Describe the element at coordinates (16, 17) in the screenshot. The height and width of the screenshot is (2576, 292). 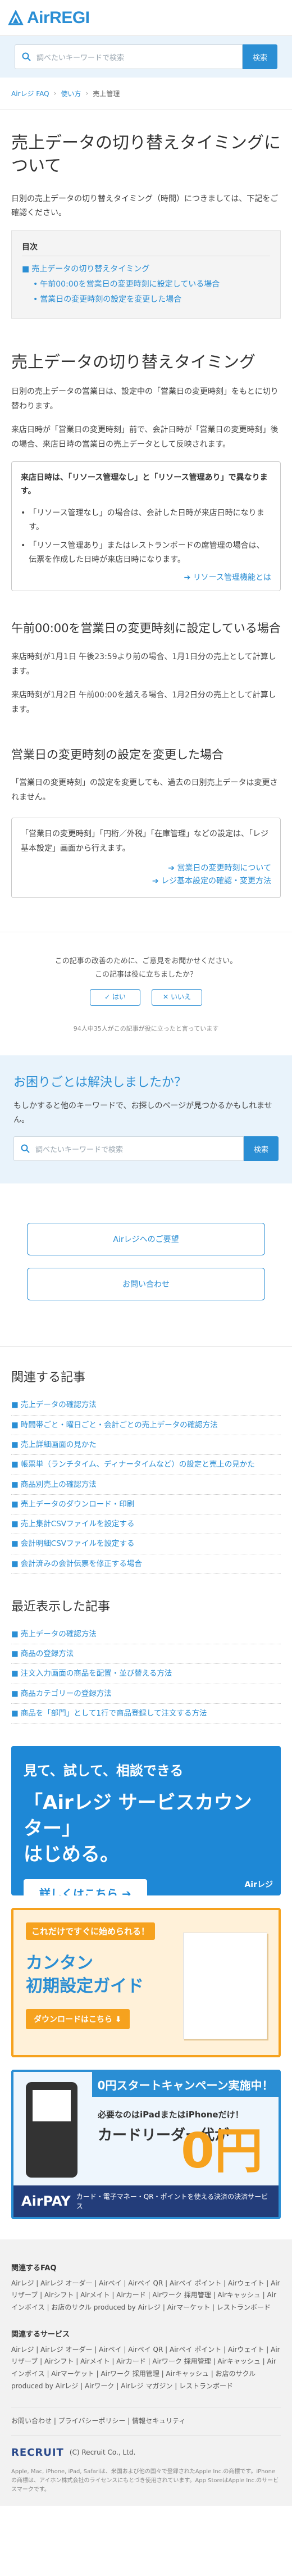
I see `logo-mark-icon` at that location.